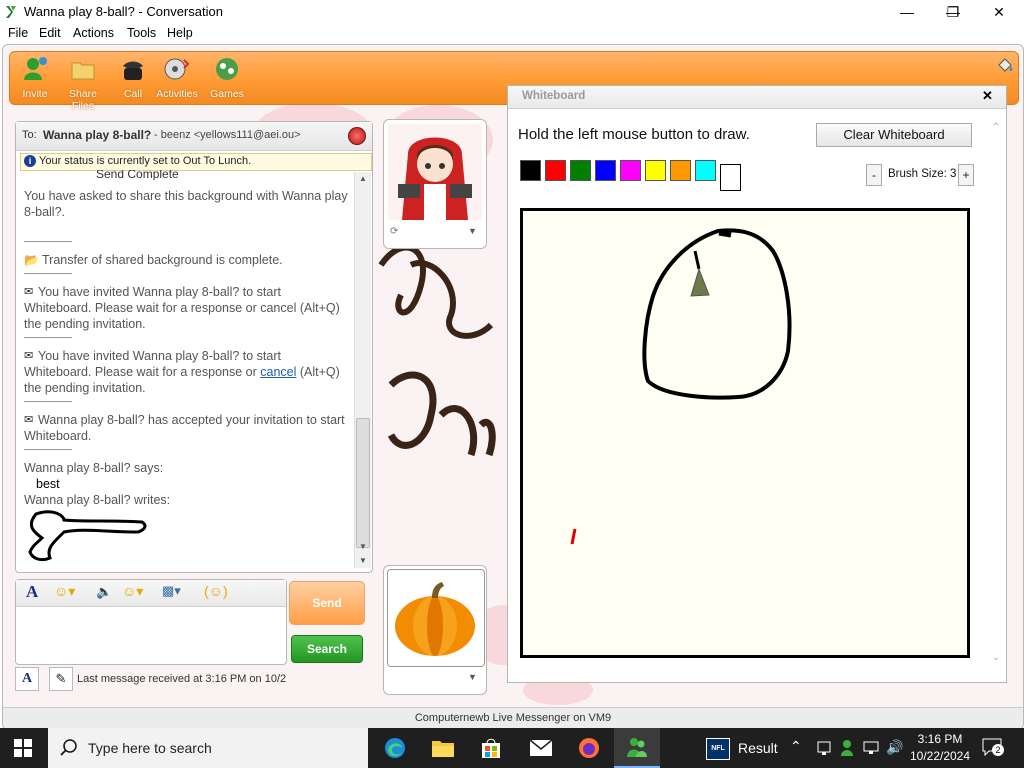 This screenshot has width=1024, height=768. Describe the element at coordinates (443, 748) in the screenshot. I see `taskbar-file-explorer` at that location.